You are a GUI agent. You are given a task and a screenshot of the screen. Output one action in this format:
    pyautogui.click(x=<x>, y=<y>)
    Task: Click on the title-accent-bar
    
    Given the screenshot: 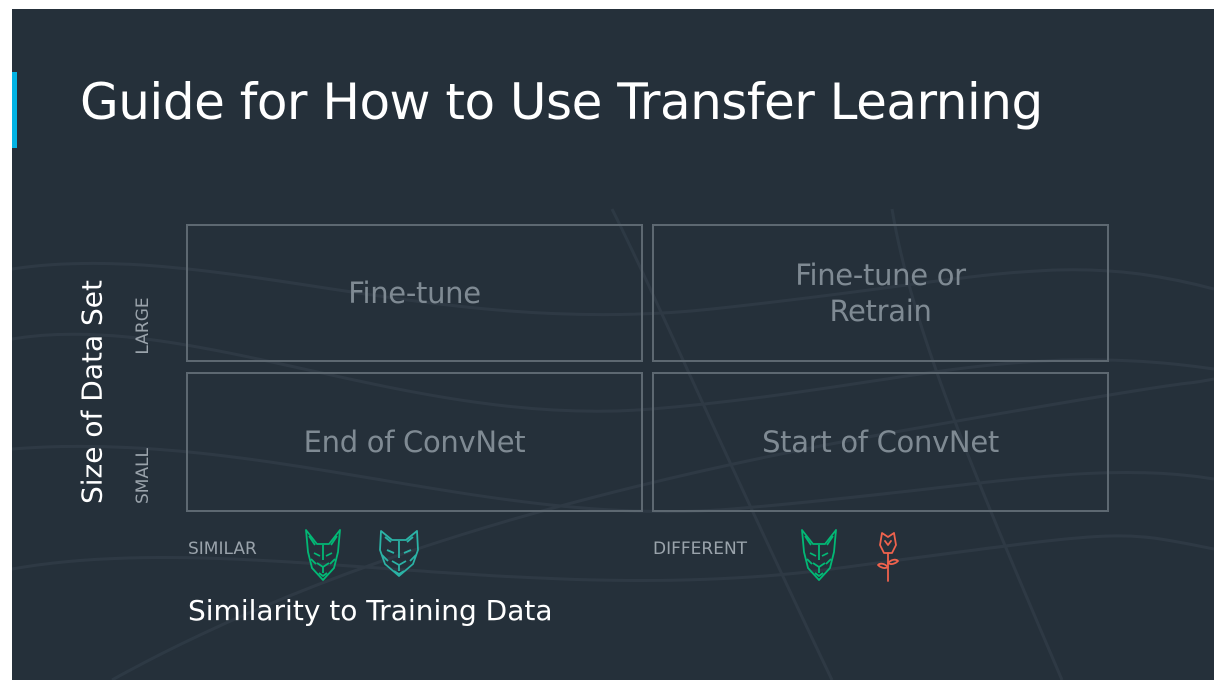 What is the action you would take?
    pyautogui.click(x=14, y=110)
    